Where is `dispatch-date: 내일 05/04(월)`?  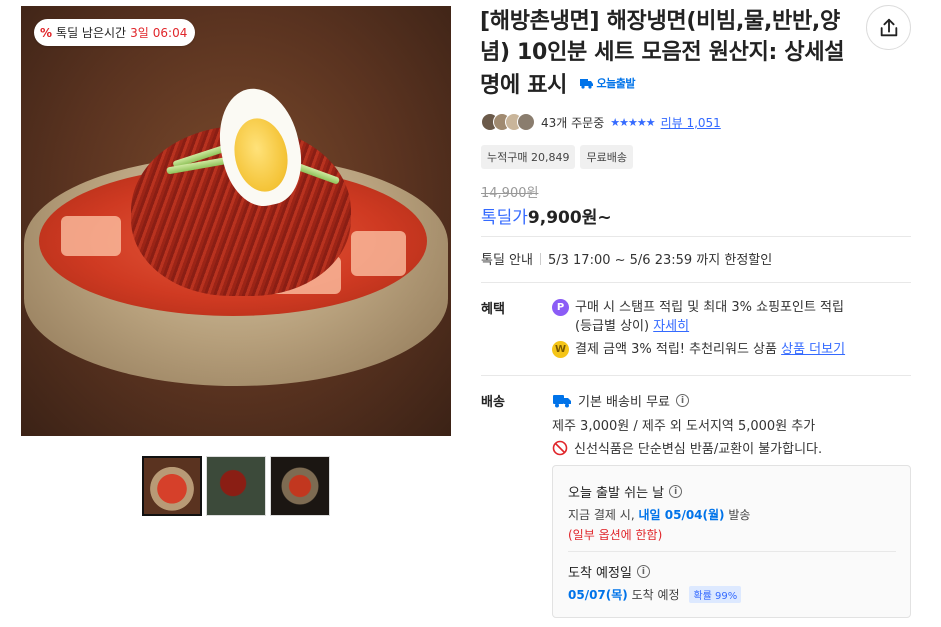
dispatch-date: 내일 05/04(월) is located at coordinates (681, 515).